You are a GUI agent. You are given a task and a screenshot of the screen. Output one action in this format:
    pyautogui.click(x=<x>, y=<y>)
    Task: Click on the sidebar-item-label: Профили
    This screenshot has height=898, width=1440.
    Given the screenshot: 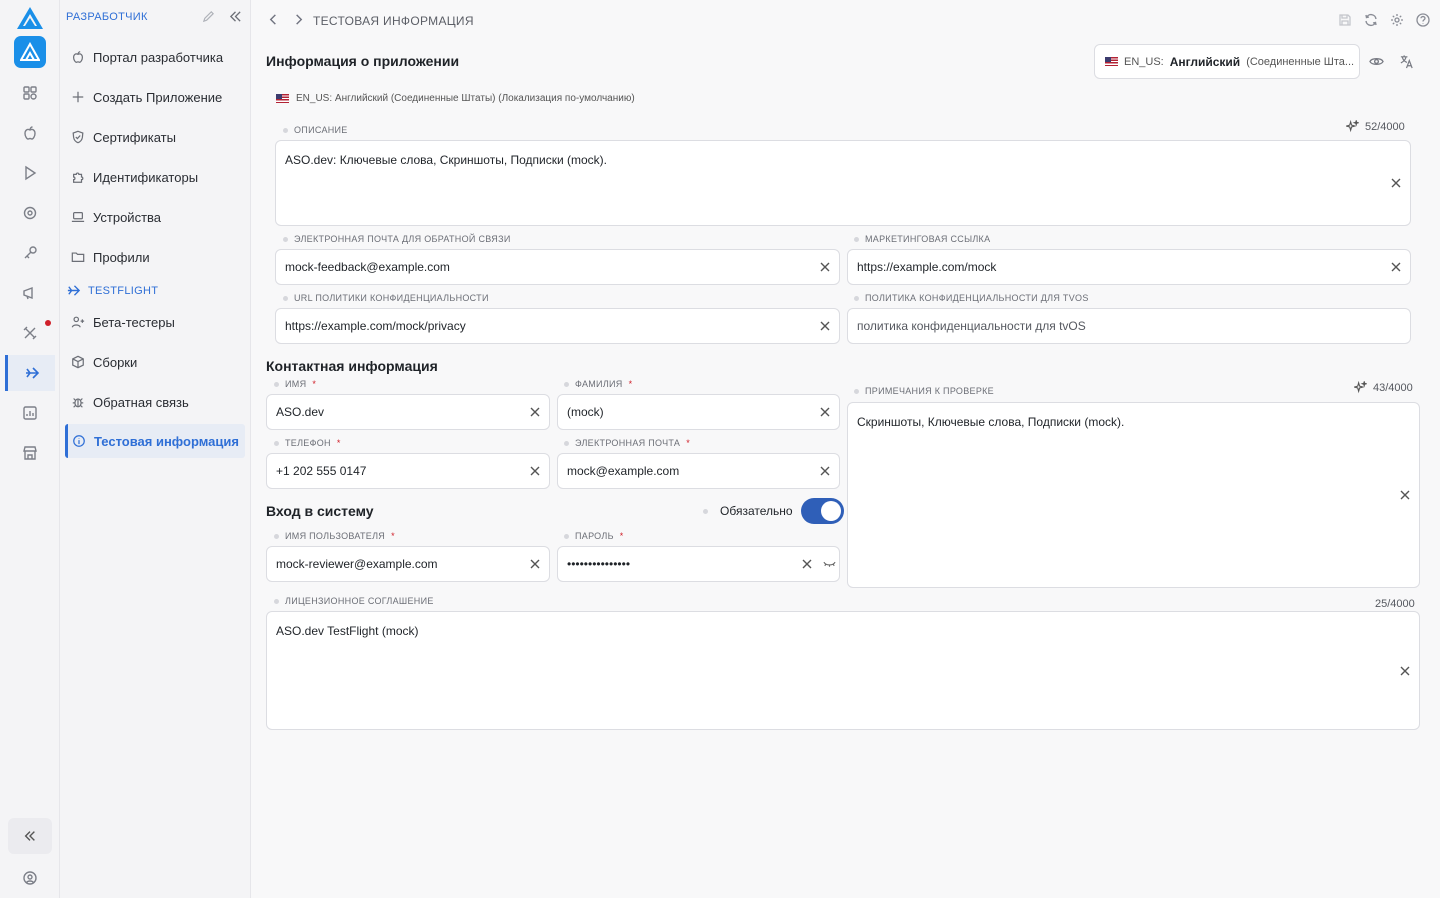 What is the action you would take?
    pyautogui.click(x=121, y=257)
    